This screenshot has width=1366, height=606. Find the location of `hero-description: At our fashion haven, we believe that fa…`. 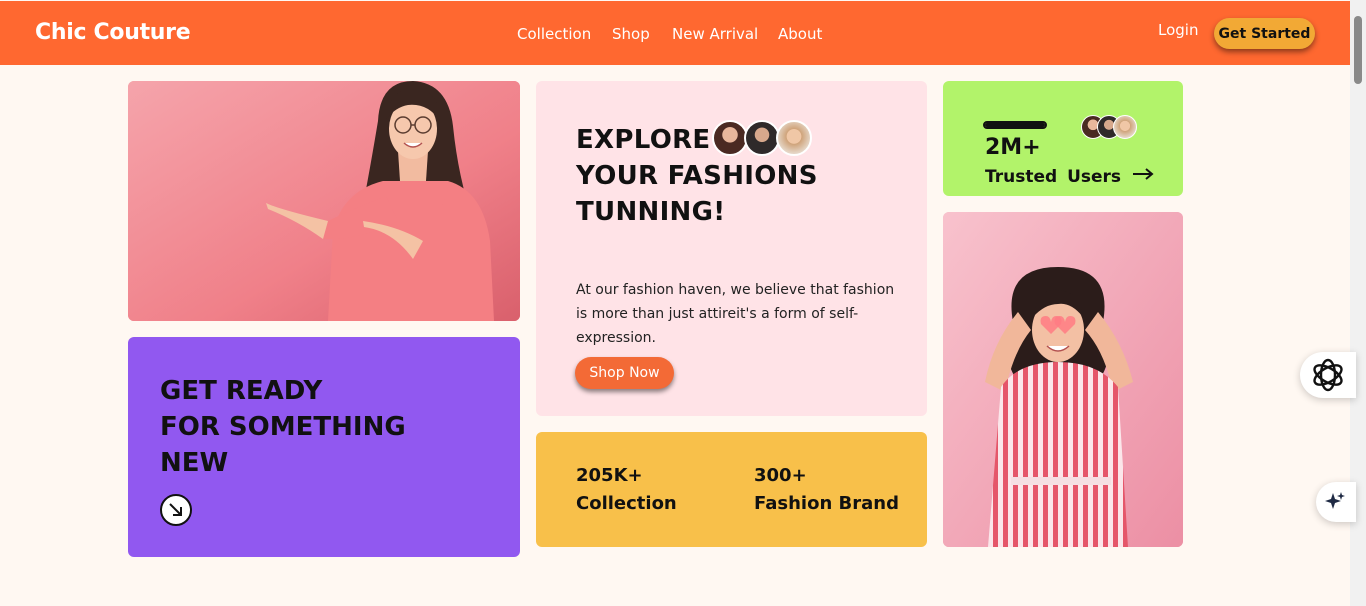

hero-description: At our fashion haven, we believe that fa… is located at coordinates (735, 314).